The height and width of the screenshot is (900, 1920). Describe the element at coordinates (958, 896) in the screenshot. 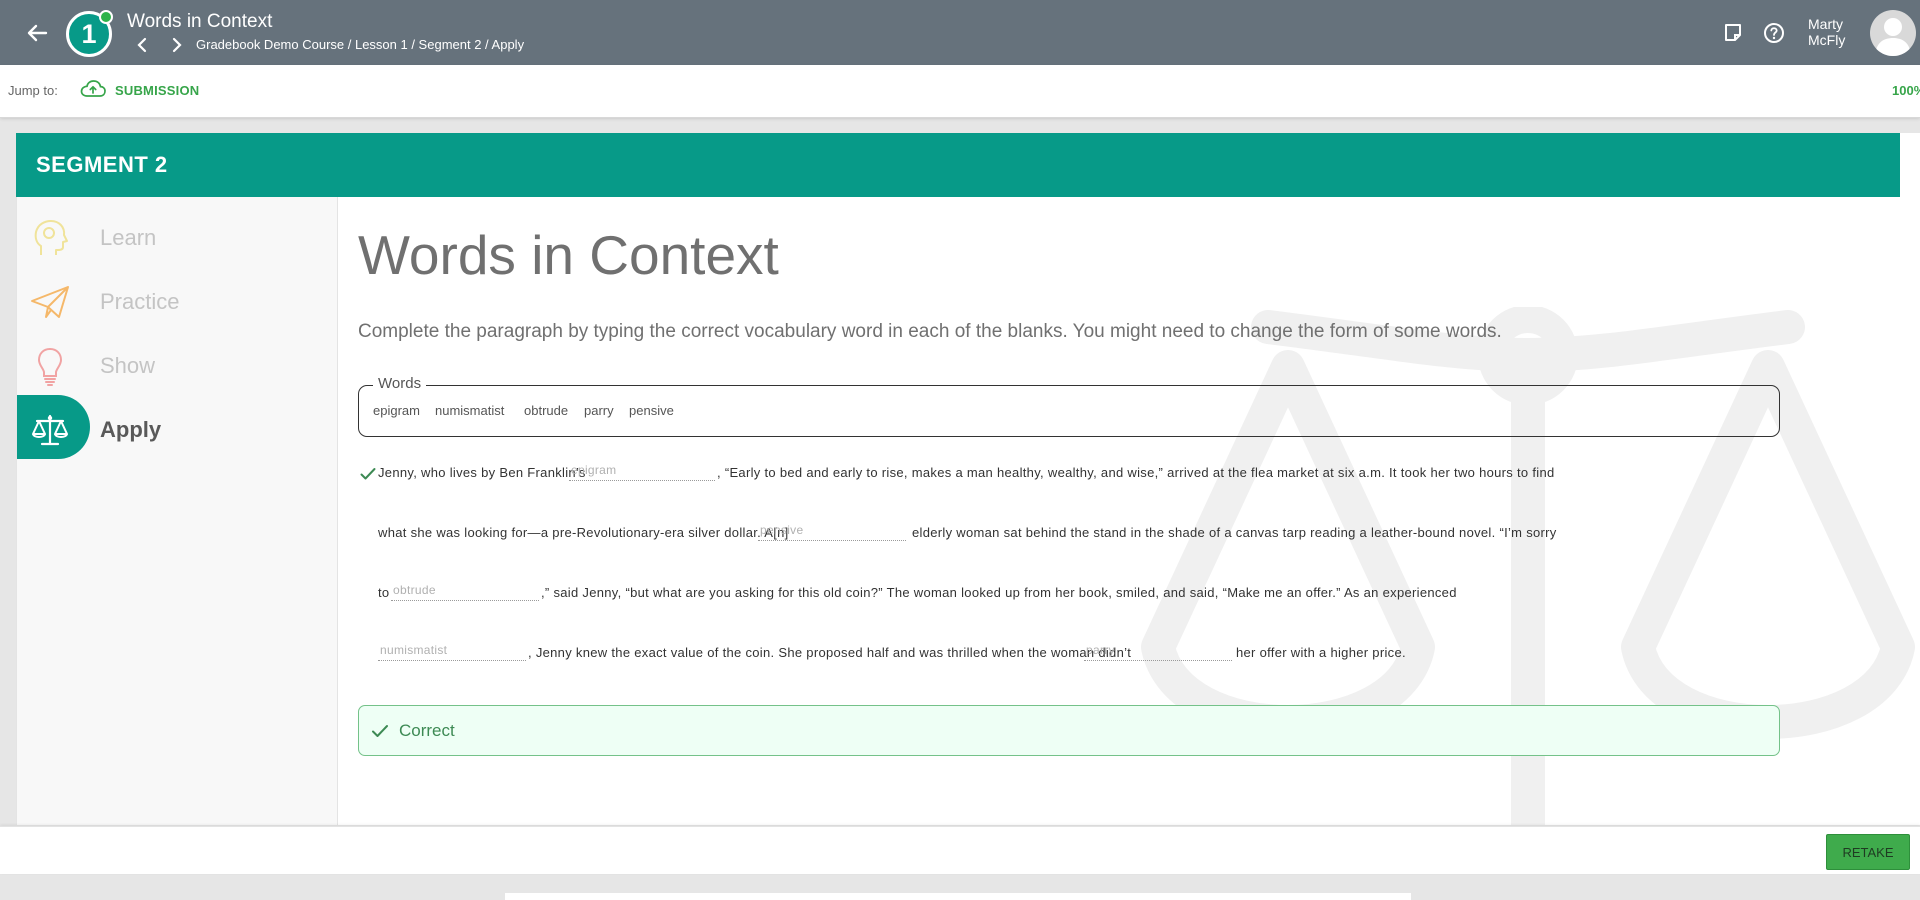

I see `bottom-panel-edge` at that location.